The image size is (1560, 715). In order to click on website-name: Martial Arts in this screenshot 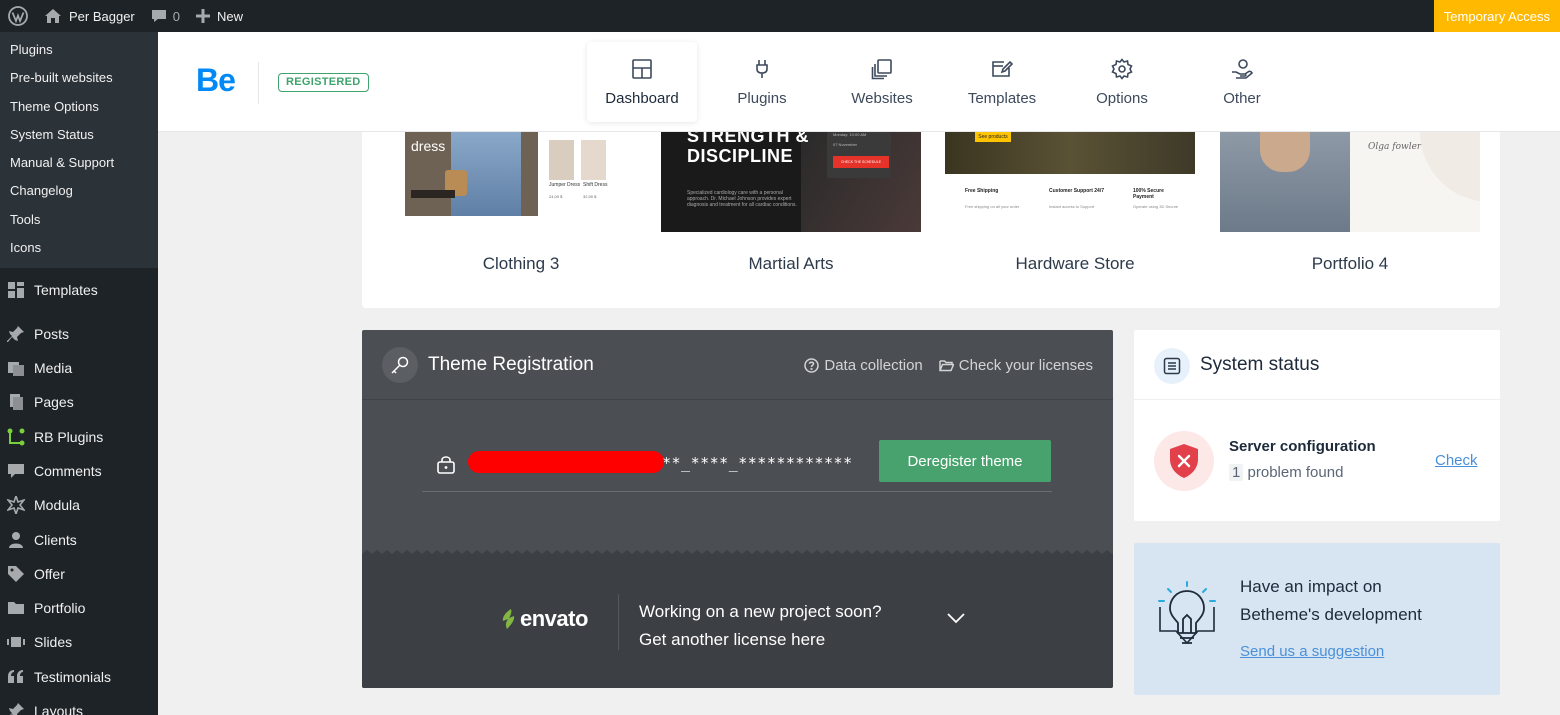, I will do `click(791, 264)`.